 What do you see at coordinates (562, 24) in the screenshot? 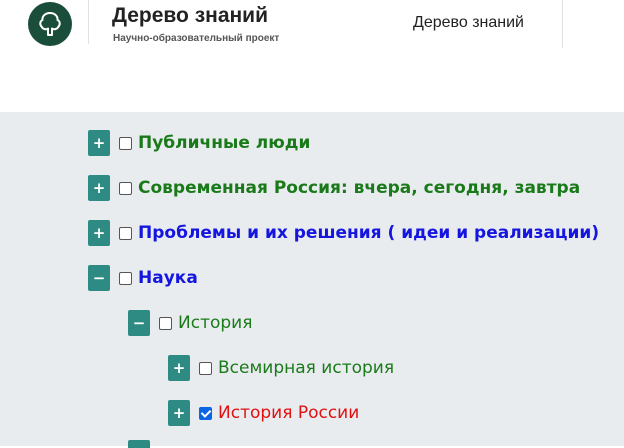
I see `nav-divider` at bounding box center [562, 24].